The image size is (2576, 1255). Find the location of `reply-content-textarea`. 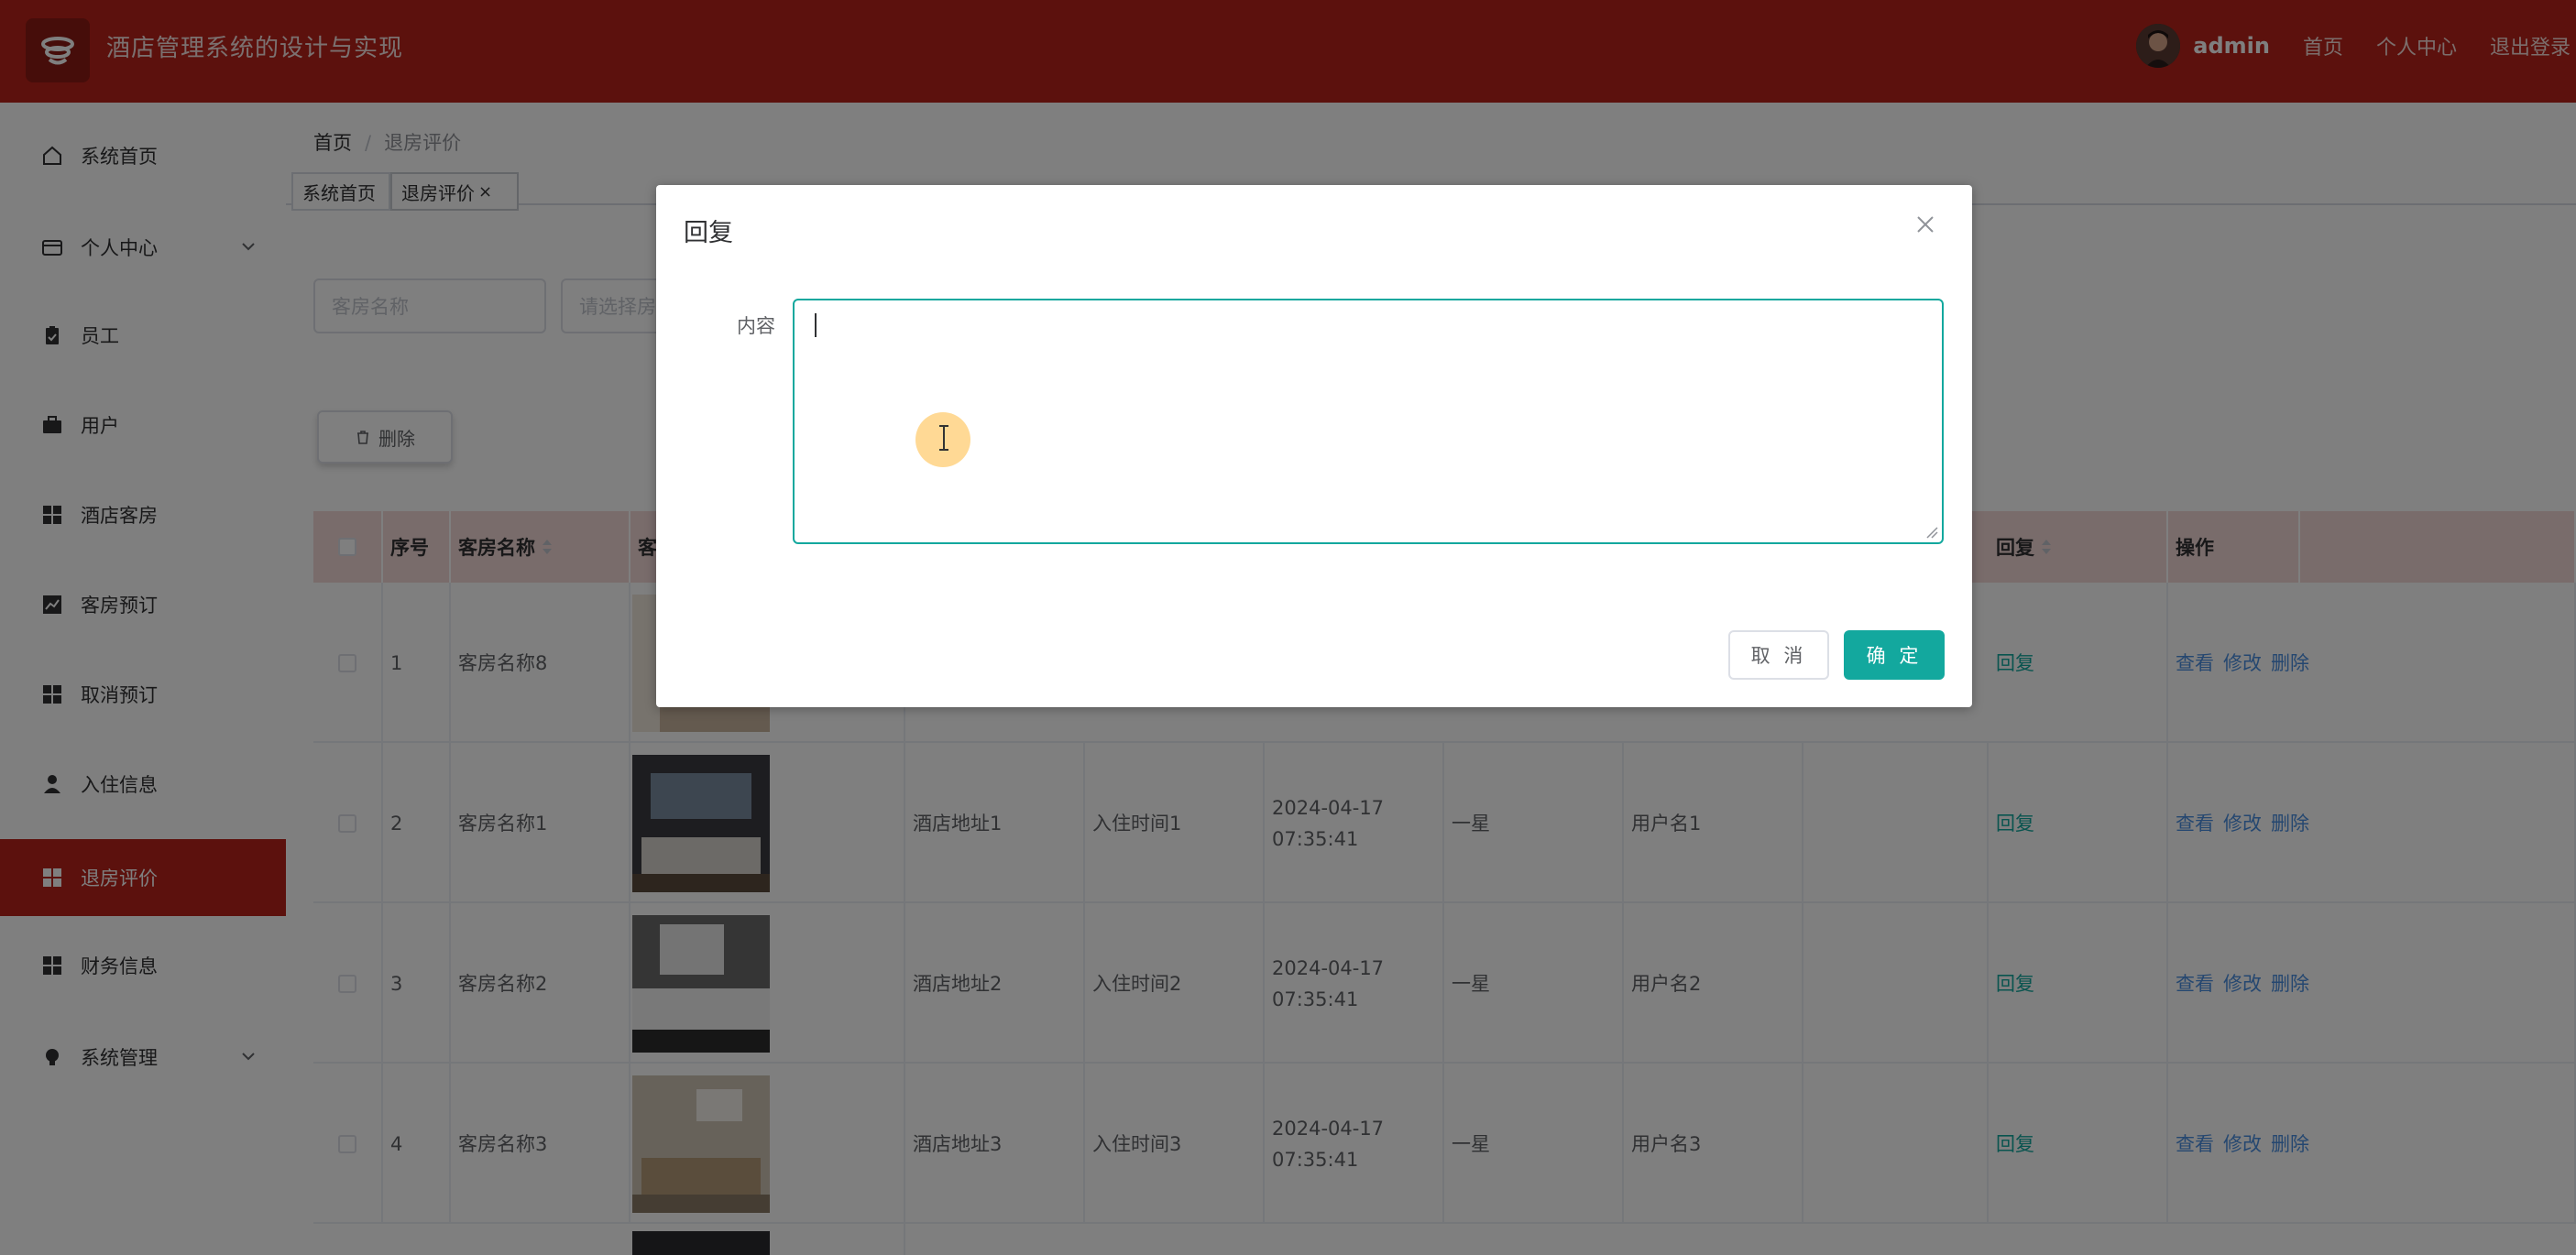

reply-content-textarea is located at coordinates (1368, 421).